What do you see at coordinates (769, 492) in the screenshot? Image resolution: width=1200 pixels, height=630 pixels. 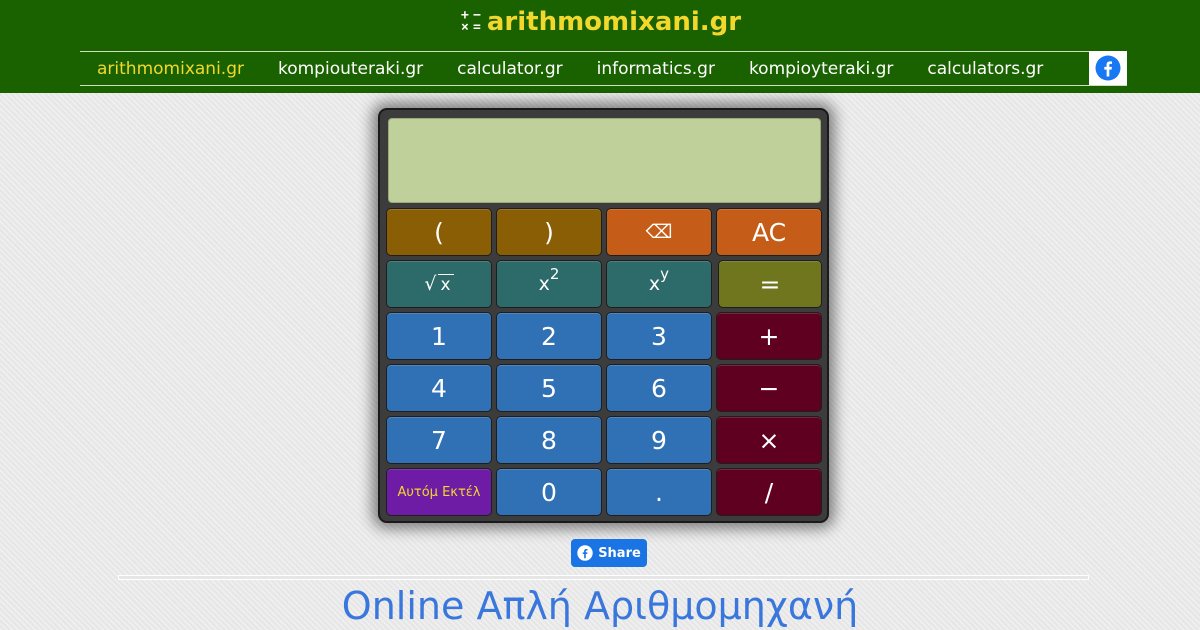 I see `divide-button: /` at bounding box center [769, 492].